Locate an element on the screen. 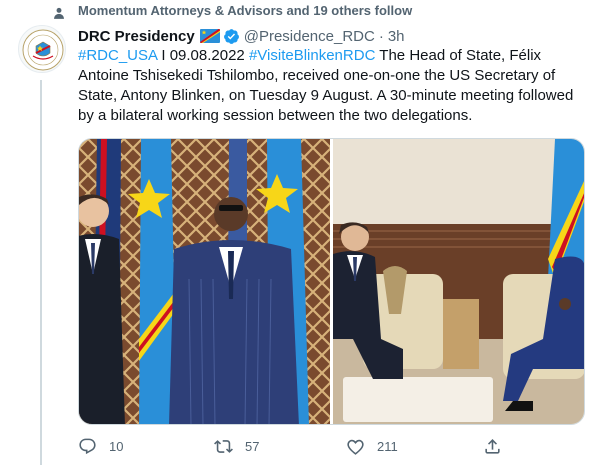  like-button: 211 is located at coordinates (372, 446).